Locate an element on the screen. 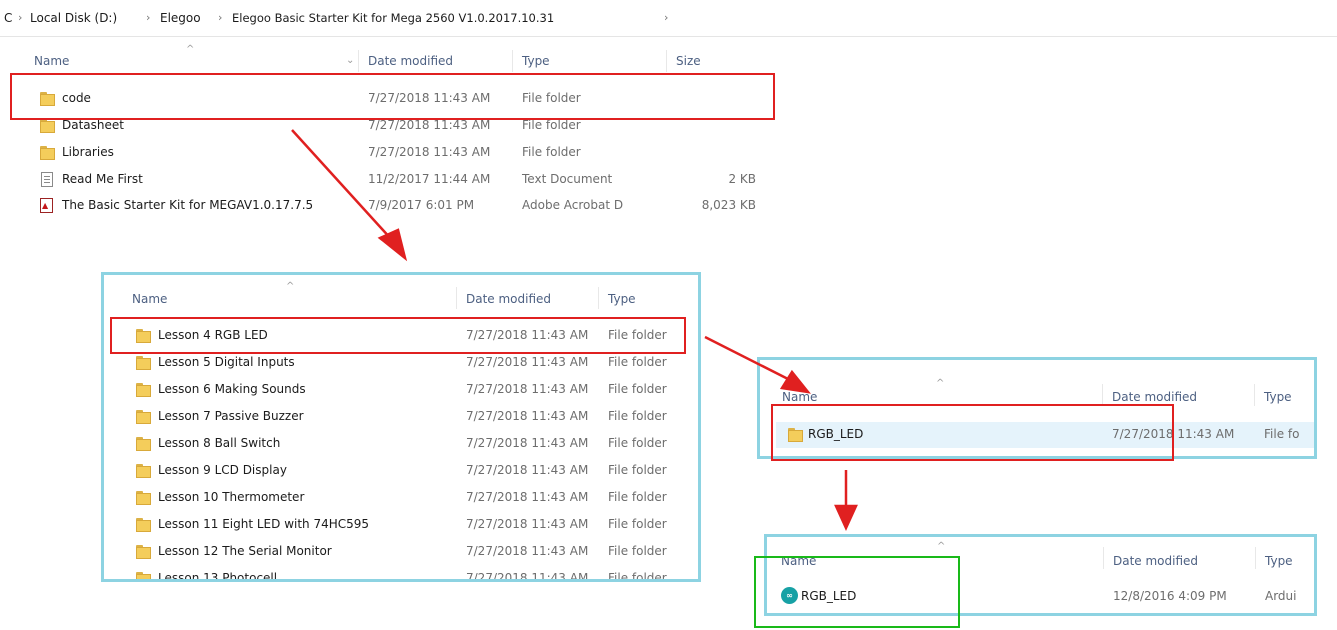  arrow-to-rgb-folder is located at coordinates (747, 358).